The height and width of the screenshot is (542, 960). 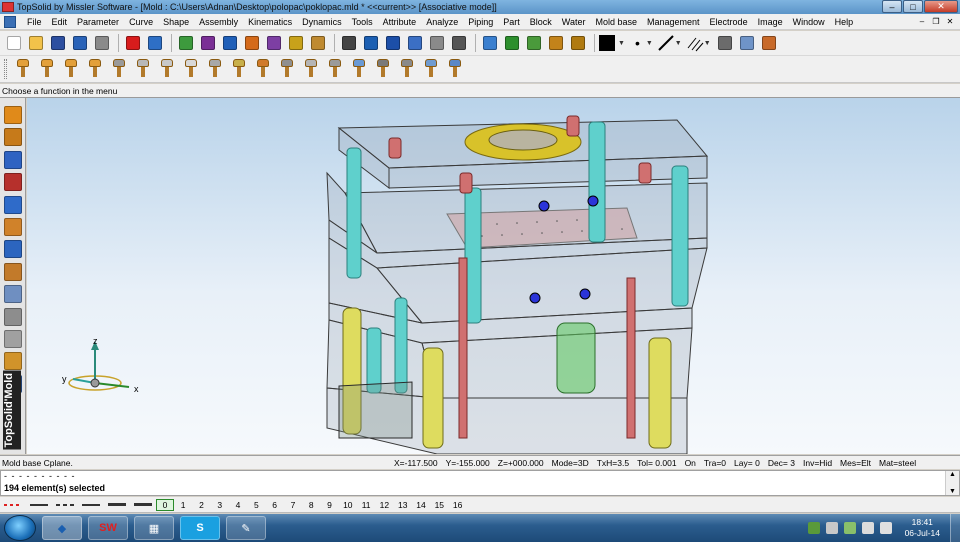 I want to click on shape-icon, so click(x=12, y=204).